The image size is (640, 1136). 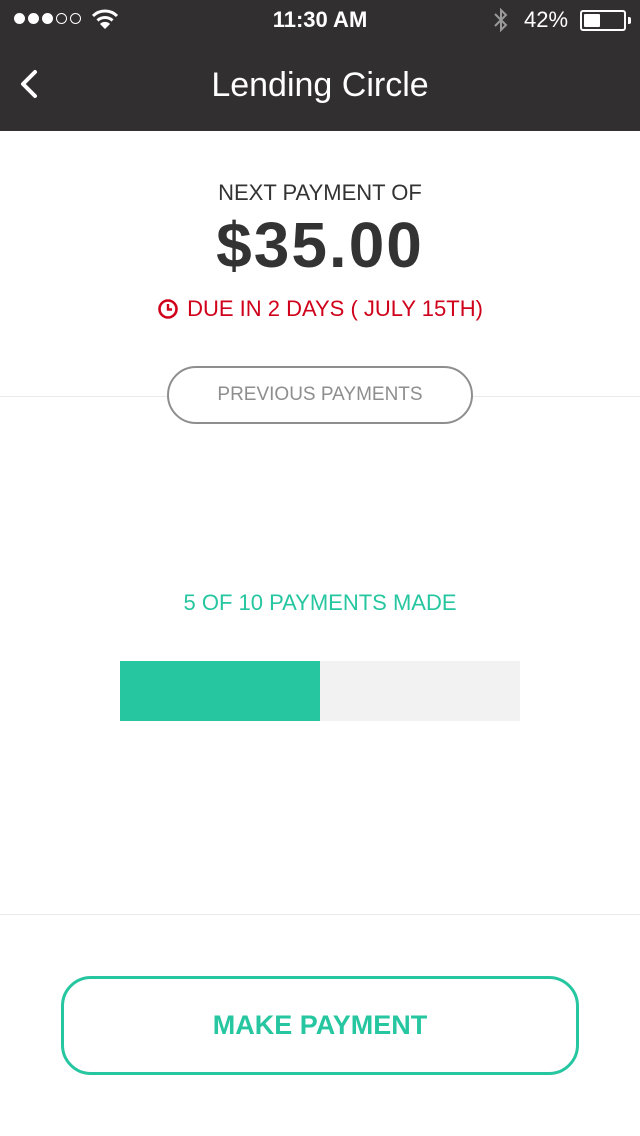 I want to click on clock-icon, so click(x=168, y=309).